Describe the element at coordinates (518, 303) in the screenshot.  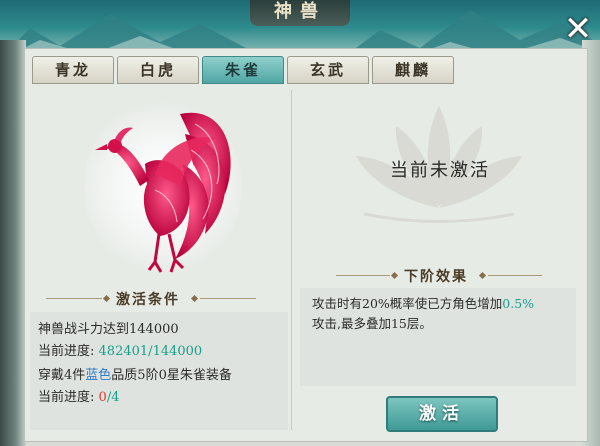
I see `effect-value: 0.5%` at that location.